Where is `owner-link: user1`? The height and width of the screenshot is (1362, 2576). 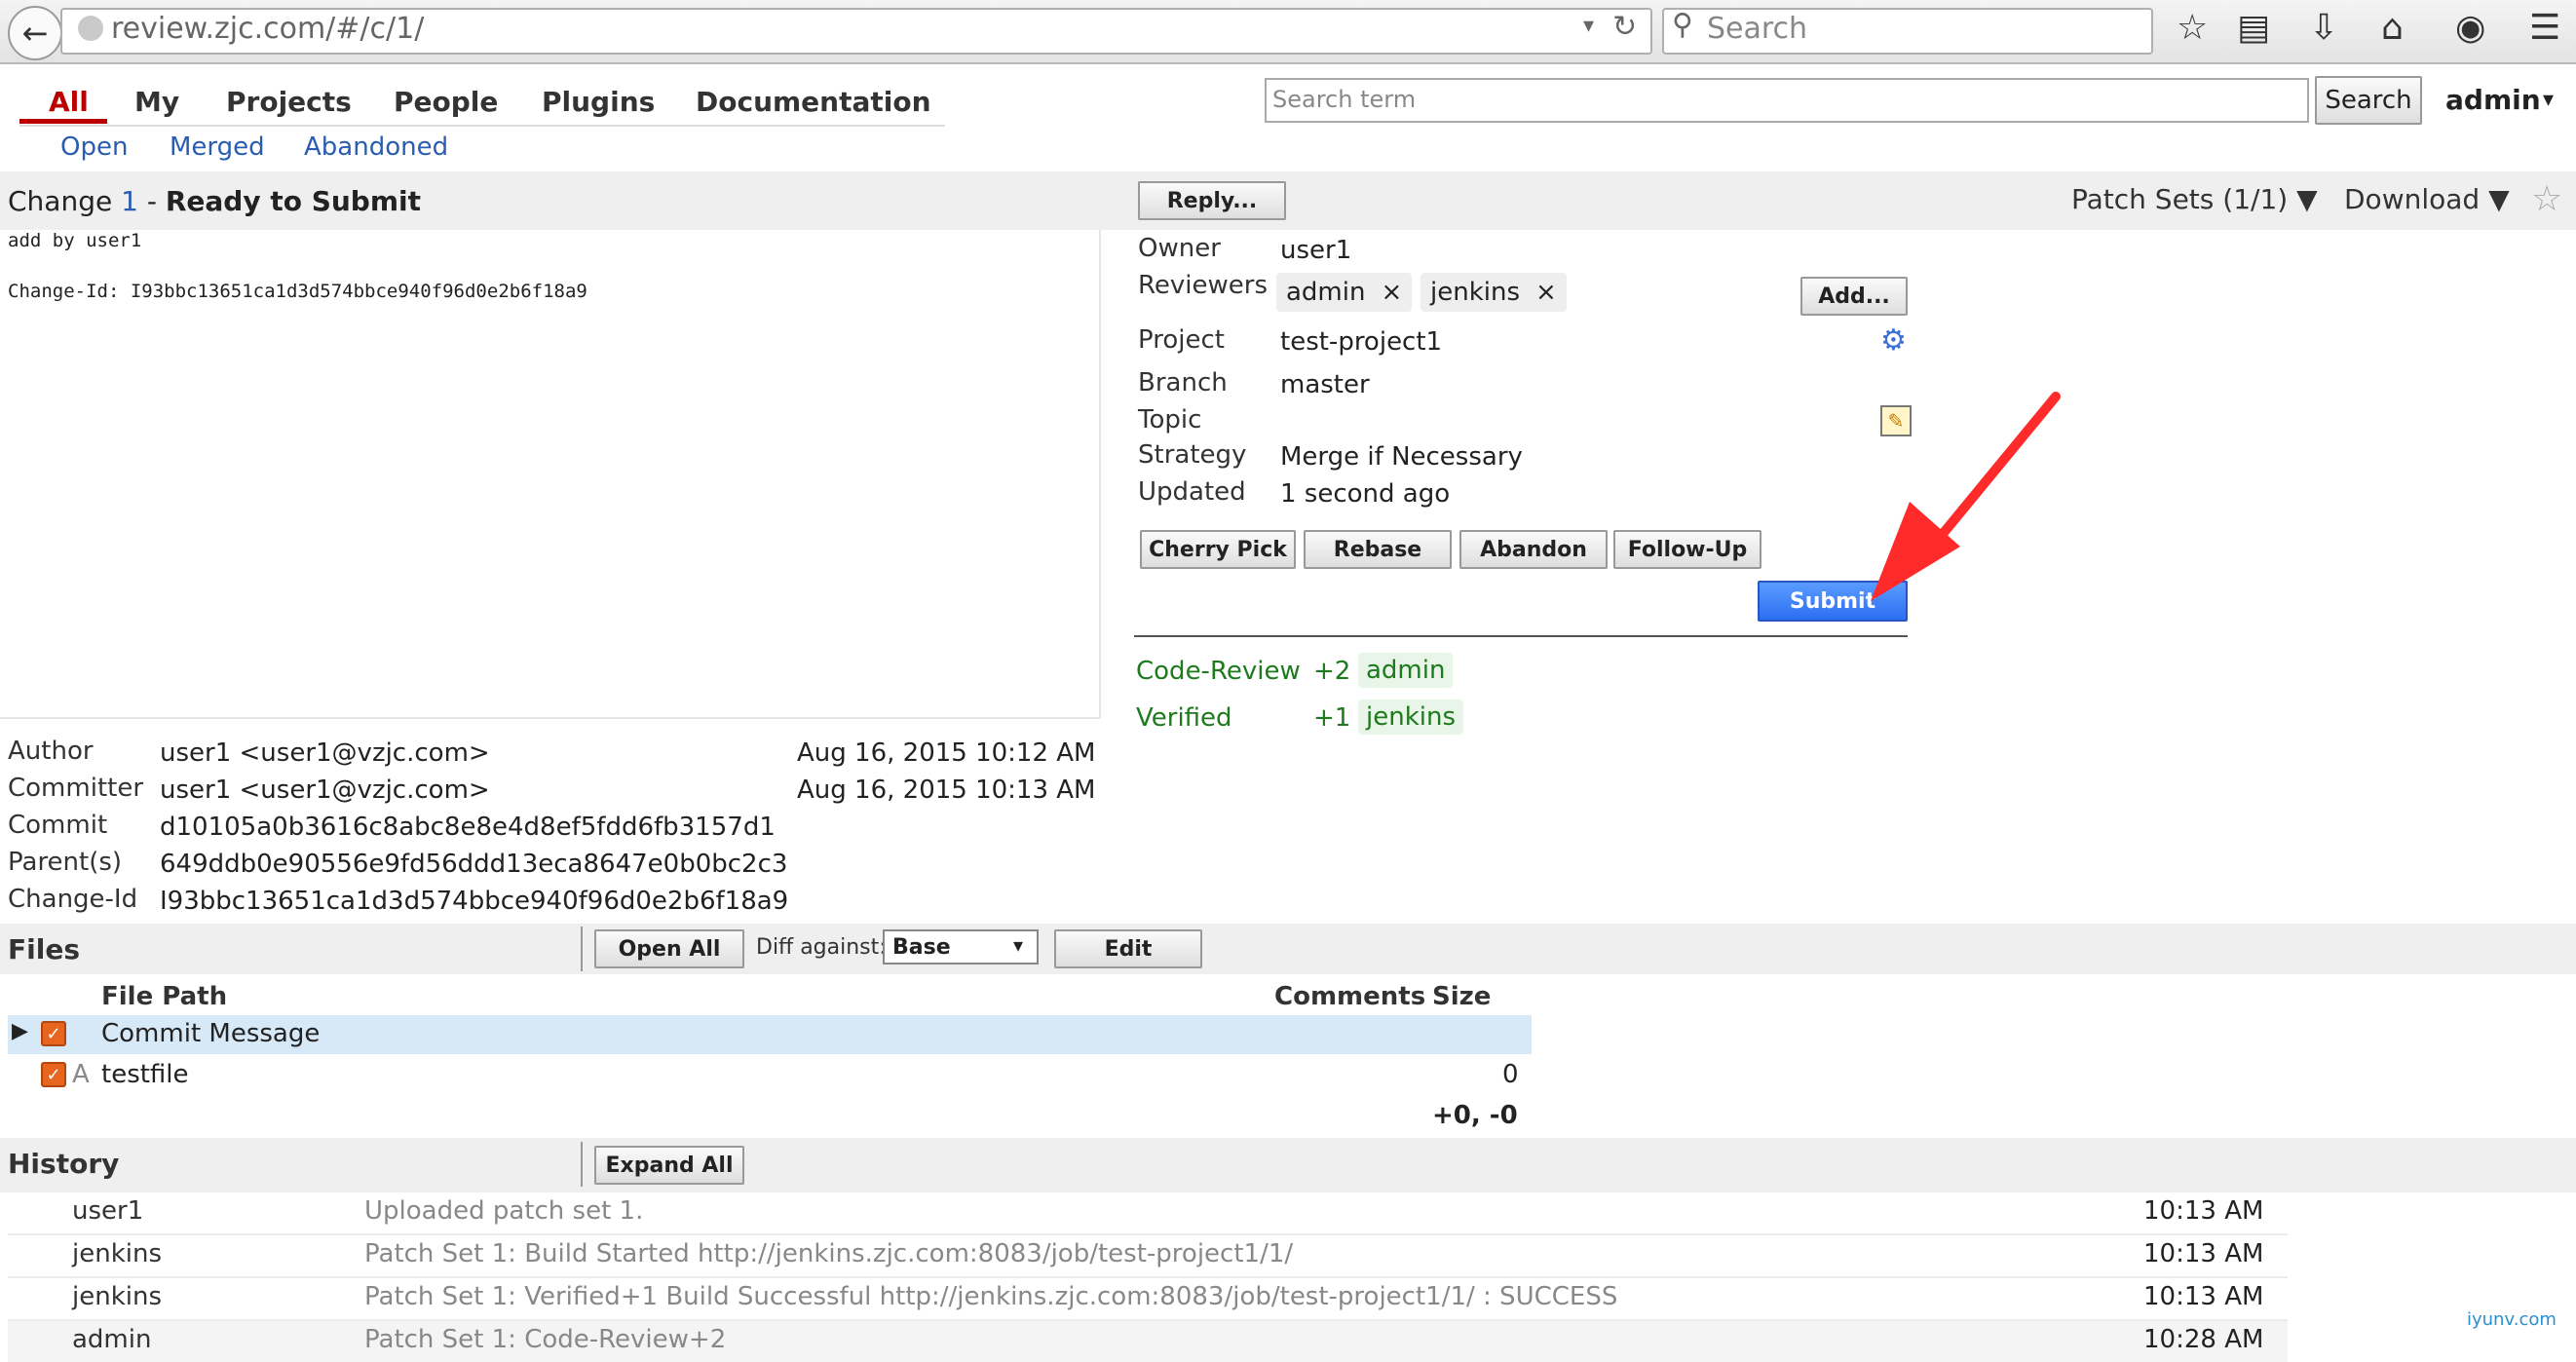 owner-link: user1 is located at coordinates (1315, 250).